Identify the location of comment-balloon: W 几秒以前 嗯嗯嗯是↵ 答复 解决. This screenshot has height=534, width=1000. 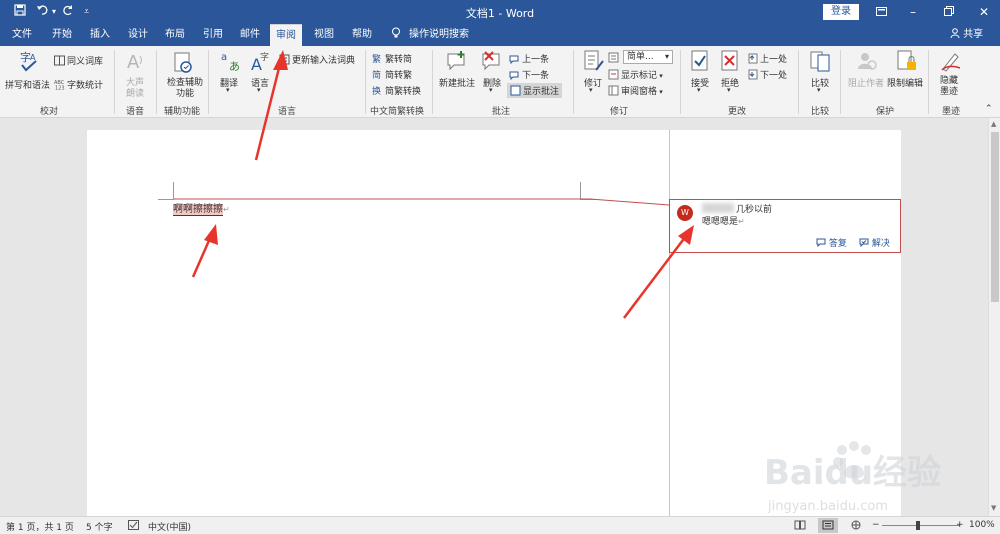
(785, 226).